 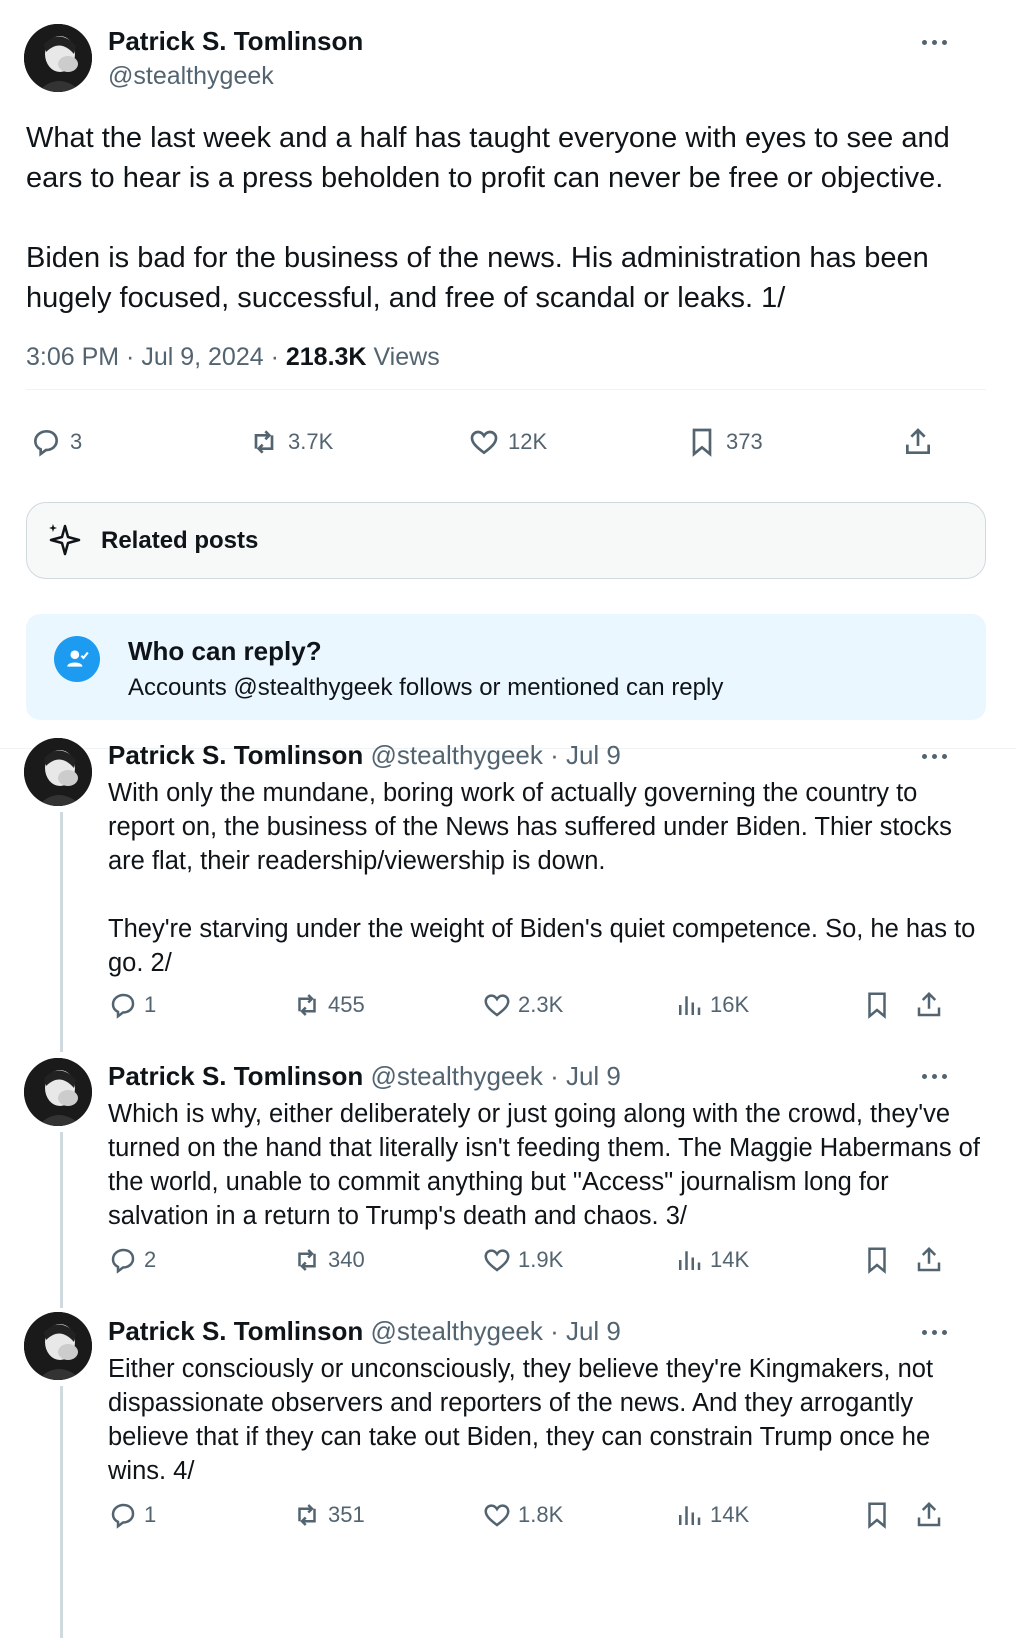 What do you see at coordinates (235, 41) in the screenshot?
I see `author-name: Patrick S. Tomlinson` at bounding box center [235, 41].